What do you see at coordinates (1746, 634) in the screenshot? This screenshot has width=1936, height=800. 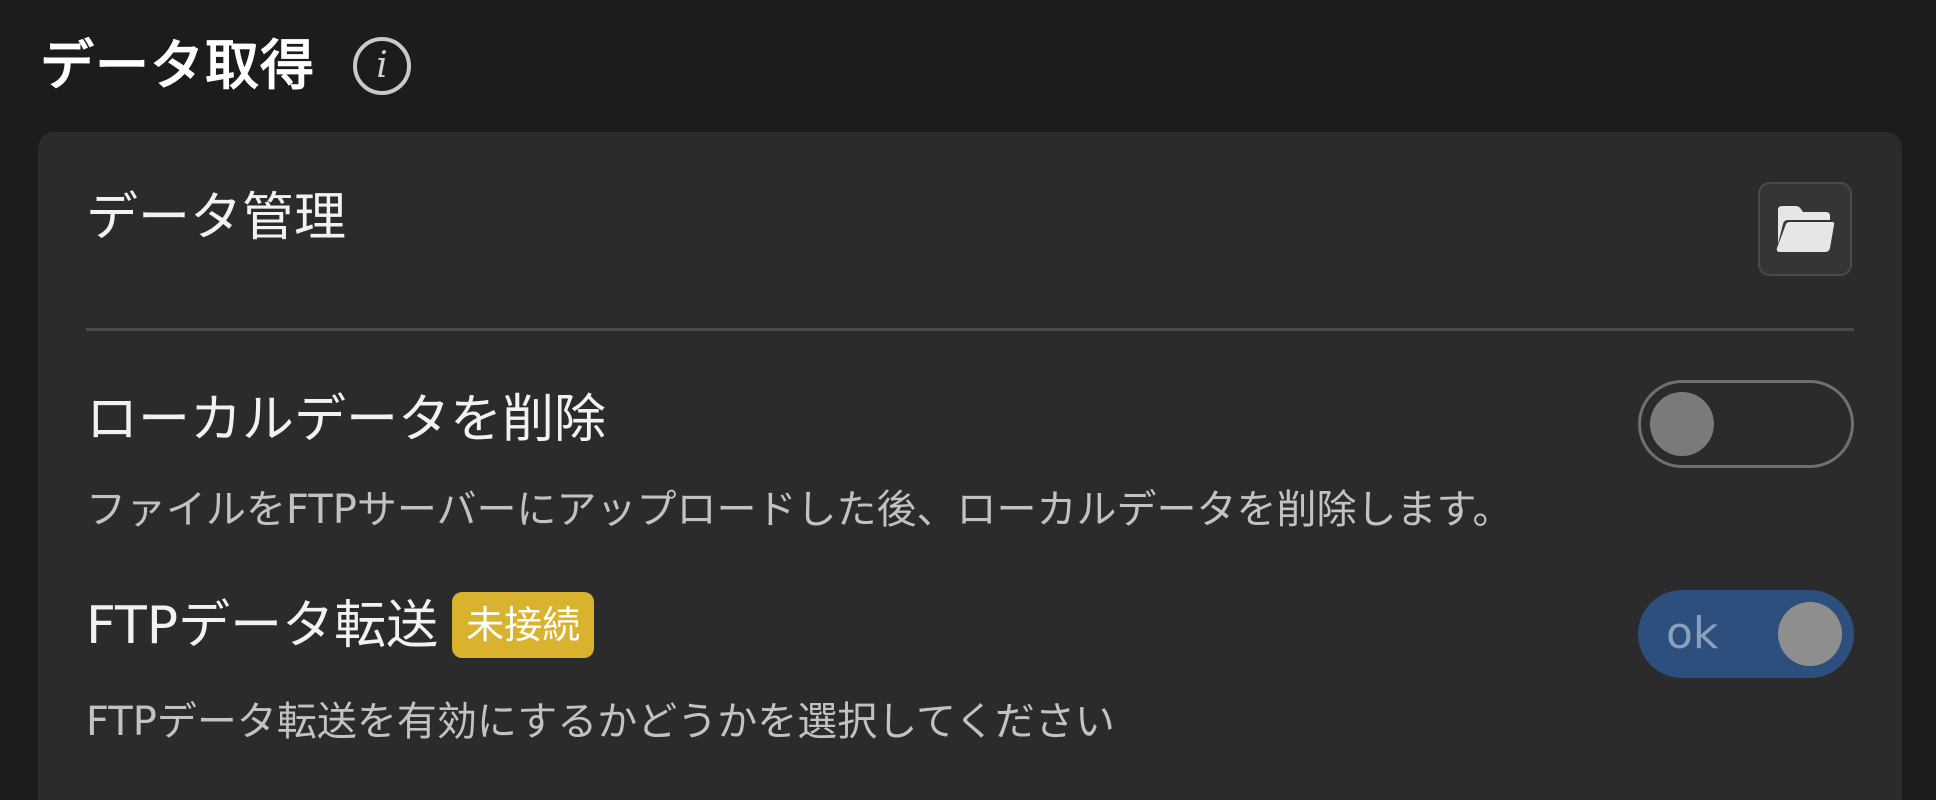 I see `ftp-transfer-toggle: ok` at bounding box center [1746, 634].